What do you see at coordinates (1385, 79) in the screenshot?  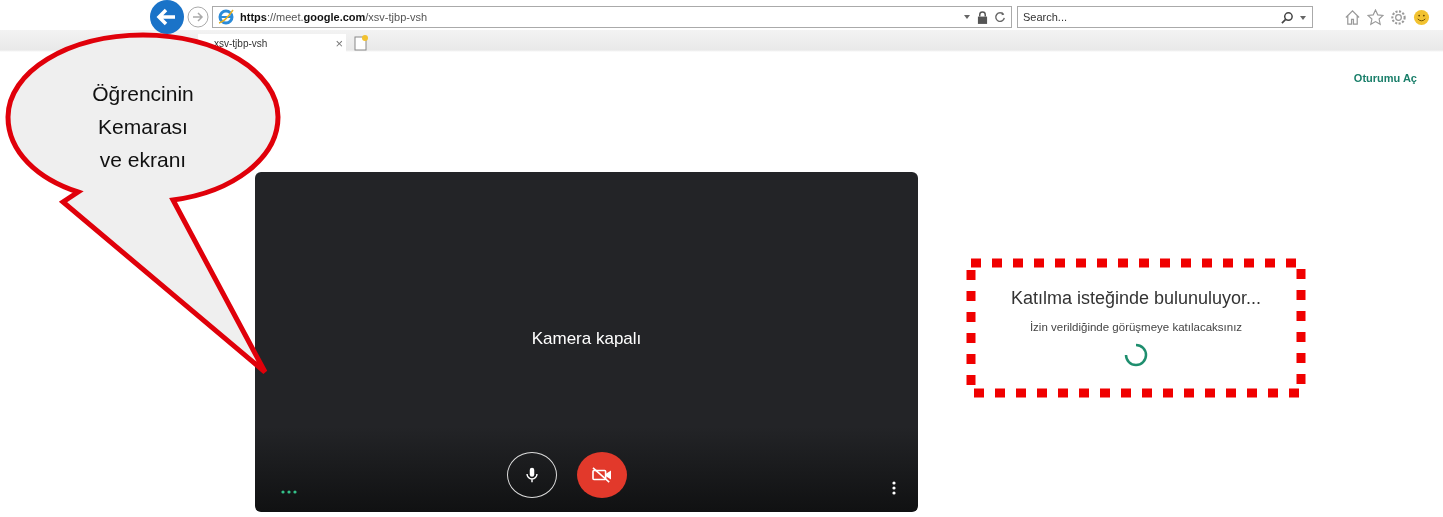 I see `sign-in-link: Oturumu Aç` at bounding box center [1385, 79].